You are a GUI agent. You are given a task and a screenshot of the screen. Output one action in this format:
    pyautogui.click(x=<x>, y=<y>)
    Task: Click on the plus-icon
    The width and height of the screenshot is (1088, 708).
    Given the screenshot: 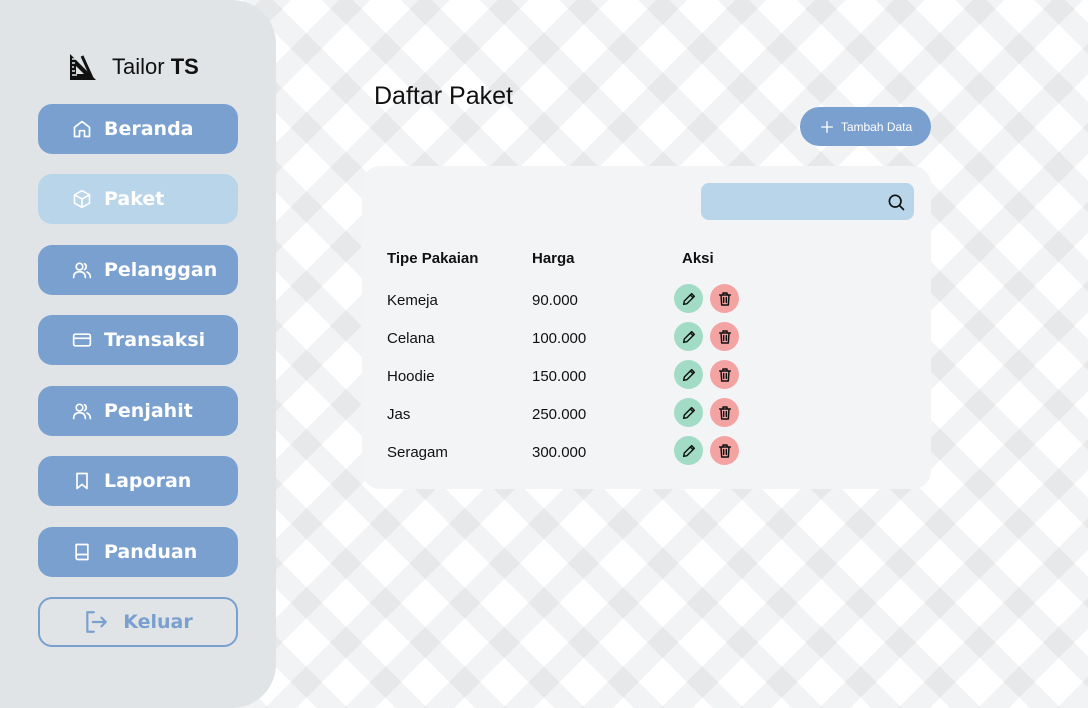 What is the action you would take?
    pyautogui.click(x=826, y=126)
    